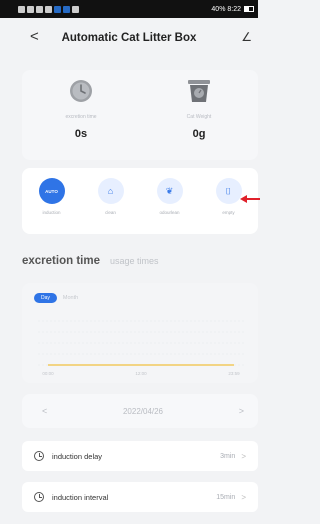  Describe the element at coordinates (48, 9) in the screenshot. I see `status-icons-left` at that location.